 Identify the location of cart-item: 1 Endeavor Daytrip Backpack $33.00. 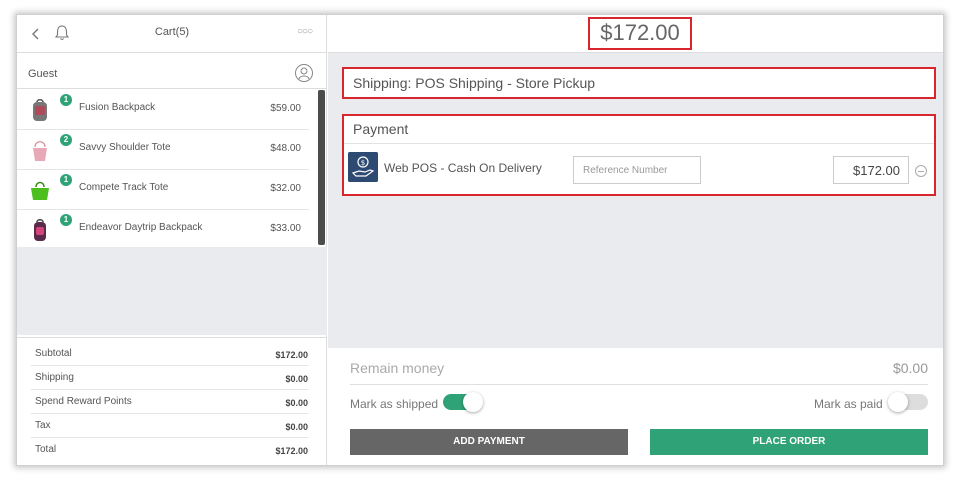
(163, 230).